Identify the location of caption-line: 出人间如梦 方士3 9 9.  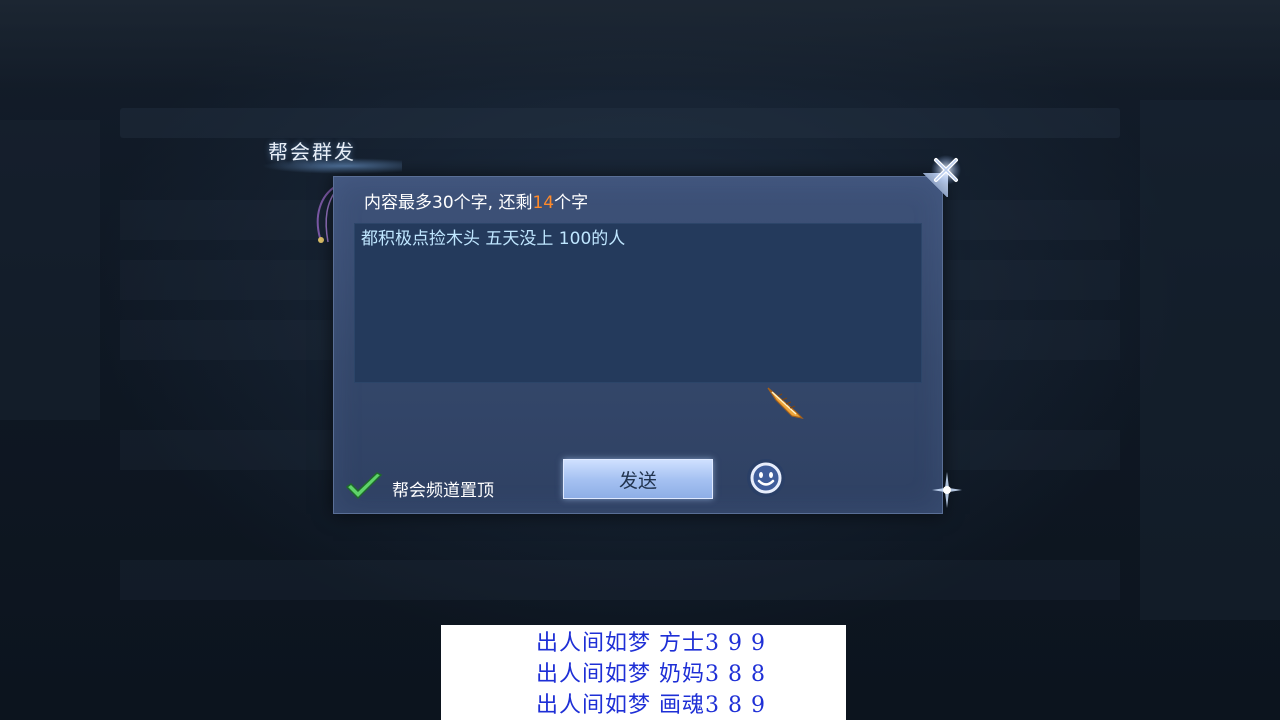
(651, 643).